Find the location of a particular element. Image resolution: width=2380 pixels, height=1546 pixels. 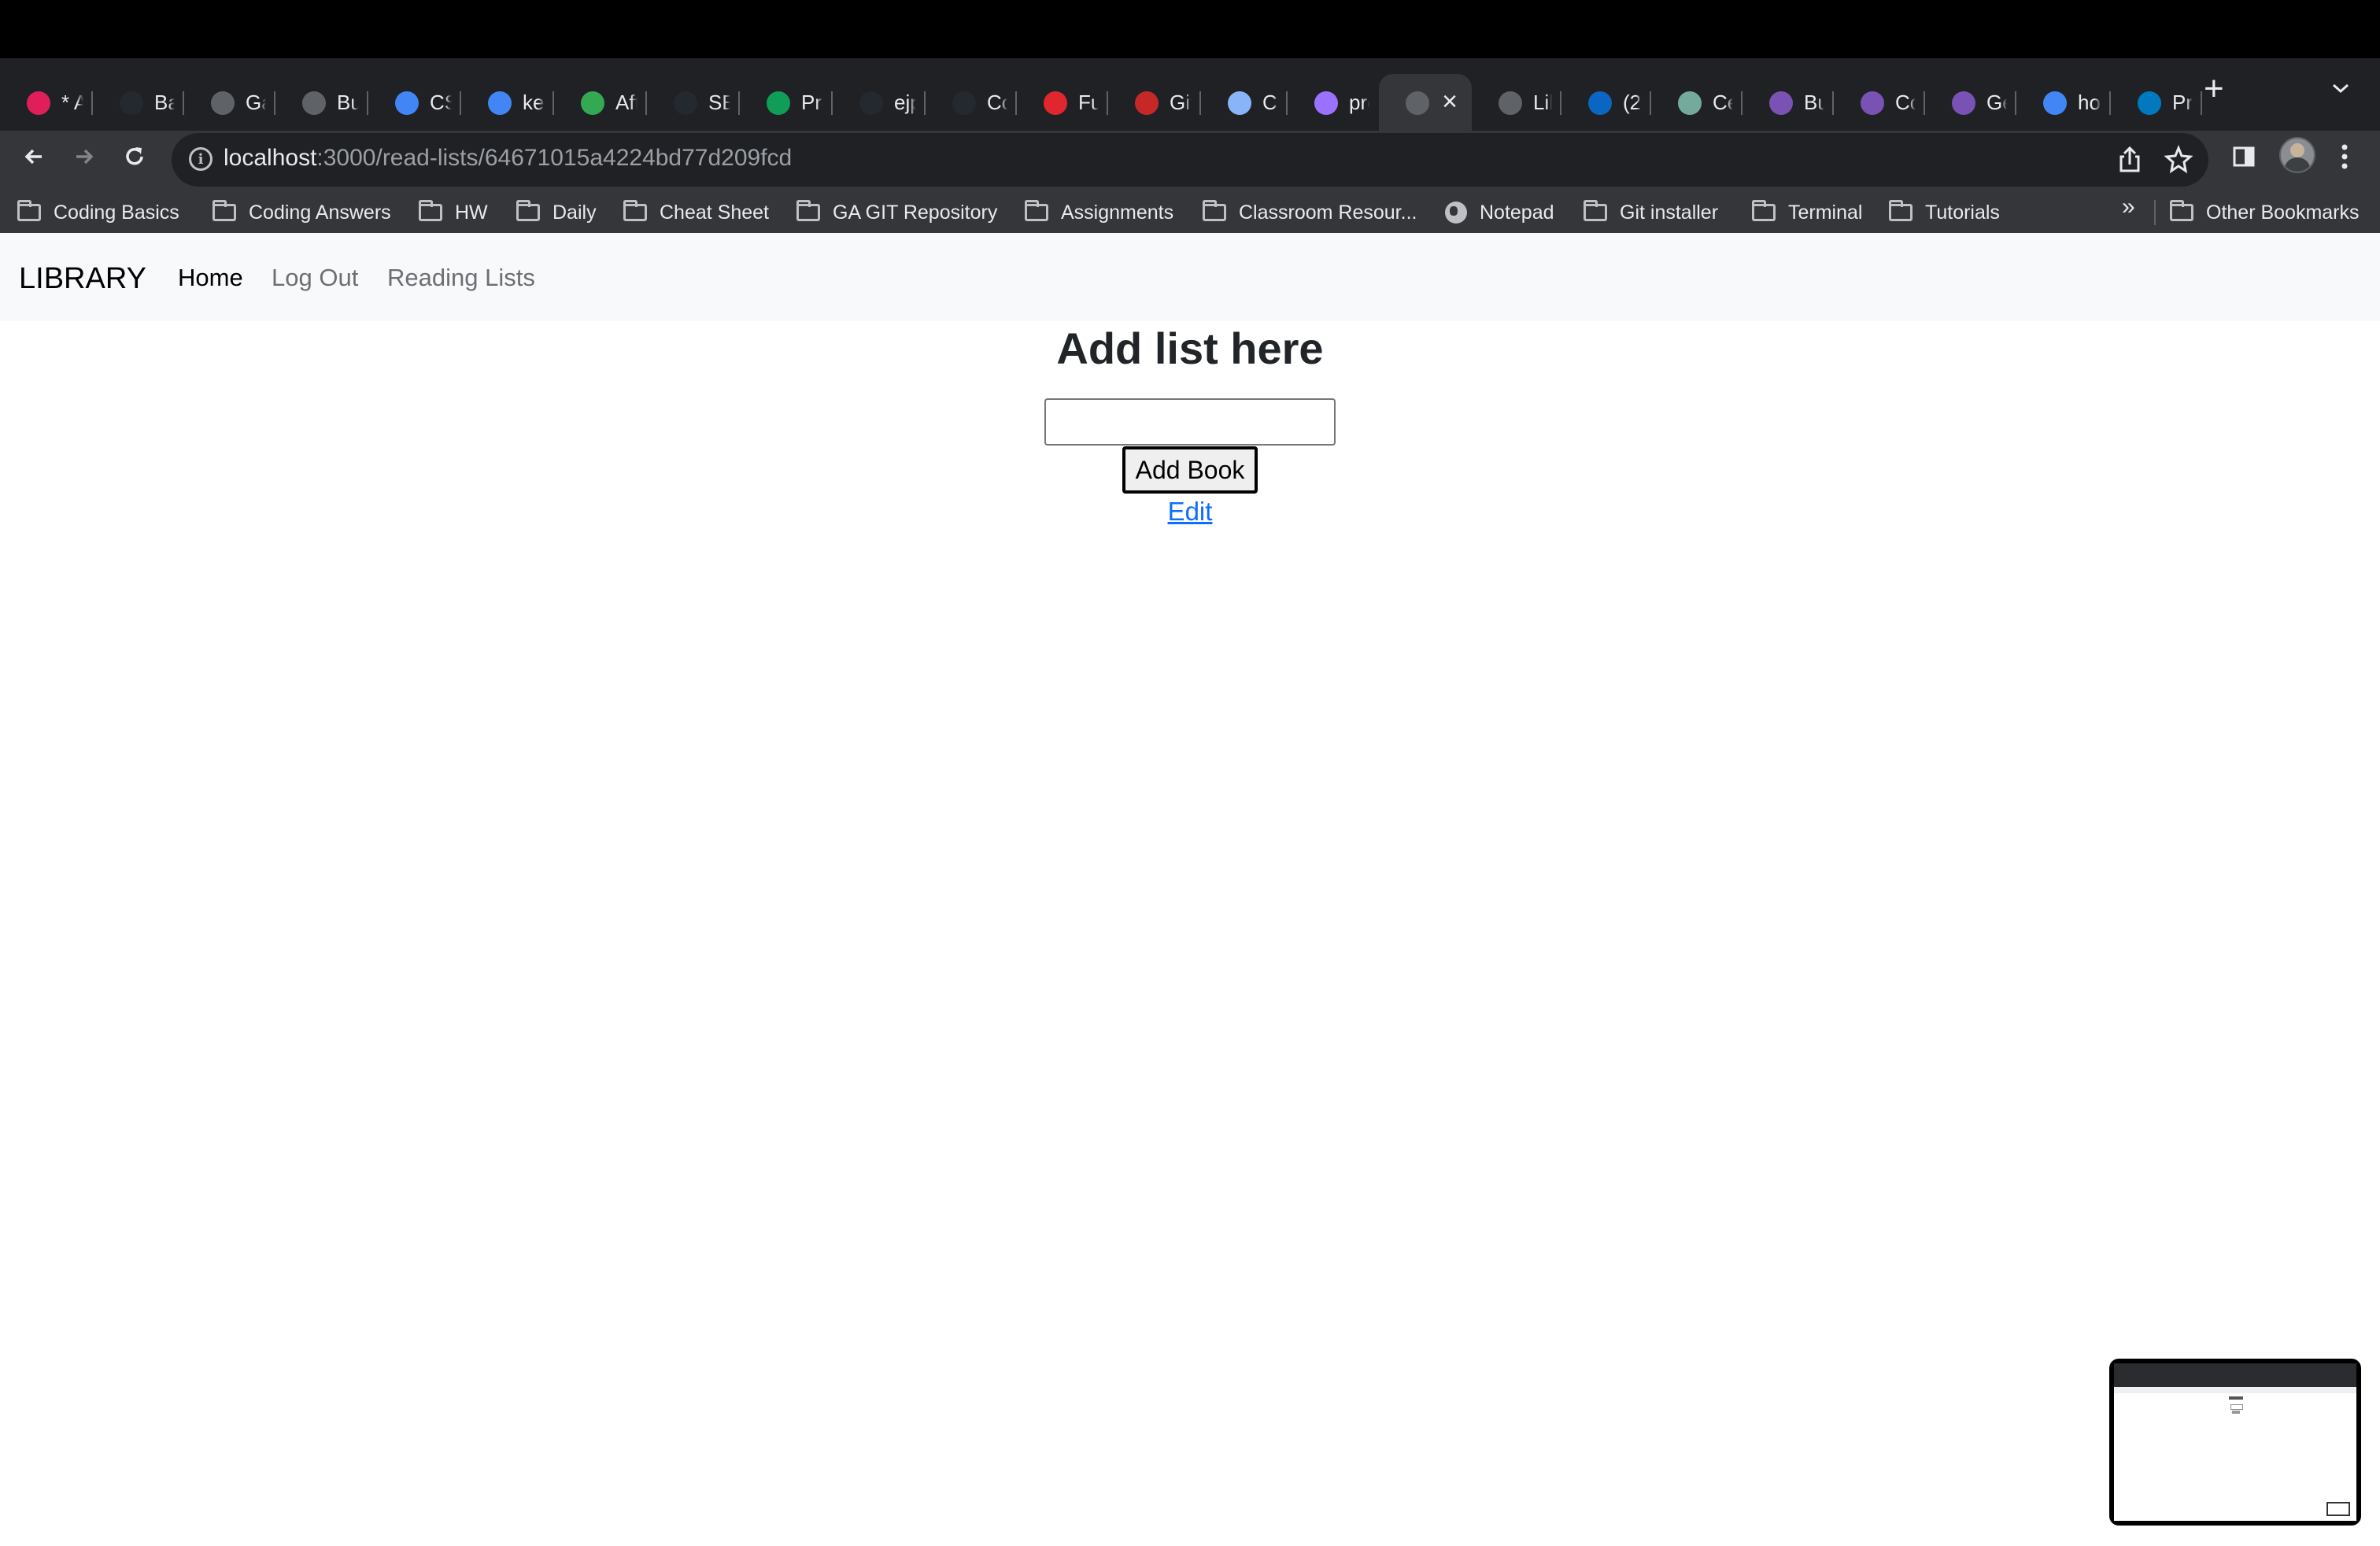

other-bookmarks-label: Other Bookmarks is located at coordinates (2283, 213).